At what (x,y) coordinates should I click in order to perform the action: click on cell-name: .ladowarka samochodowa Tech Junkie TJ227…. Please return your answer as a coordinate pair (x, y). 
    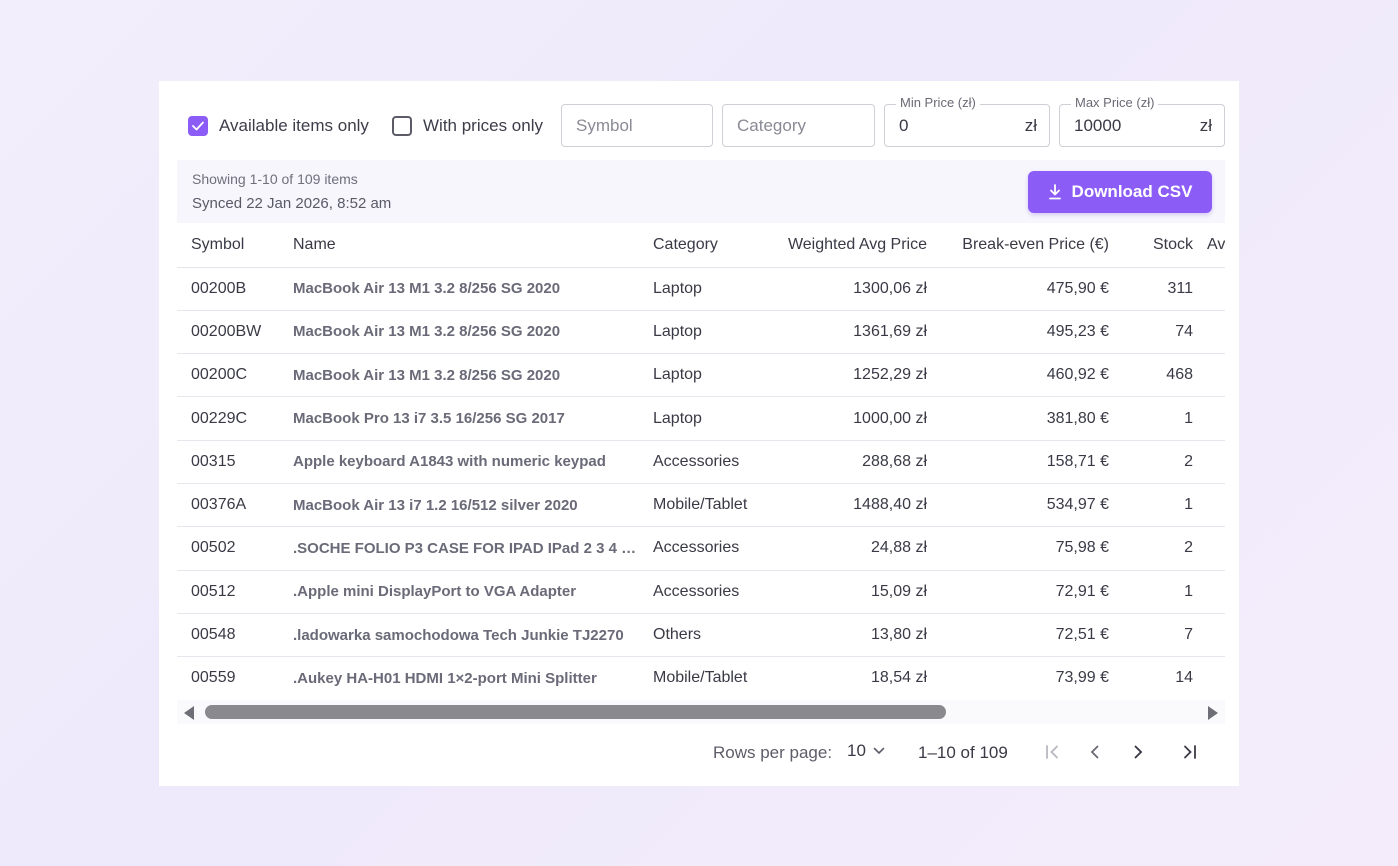
    Looking at the image, I should click on (459, 635).